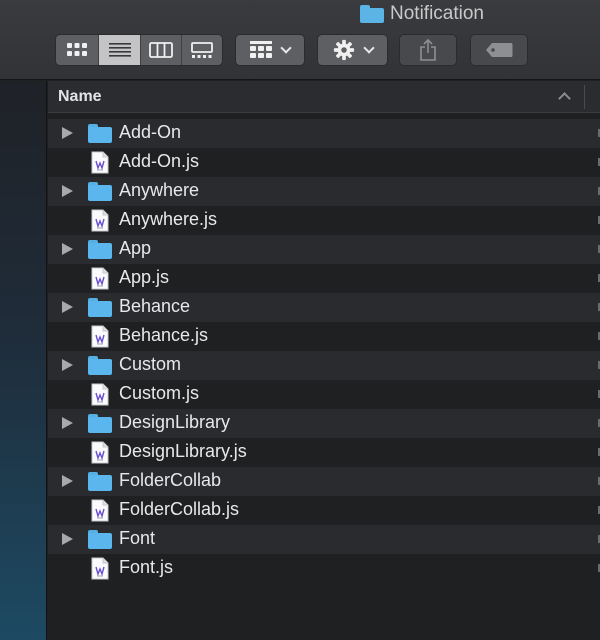 This screenshot has width=600, height=640. Describe the element at coordinates (324, 162) in the screenshot. I see `file-row: Add-On.js` at that location.